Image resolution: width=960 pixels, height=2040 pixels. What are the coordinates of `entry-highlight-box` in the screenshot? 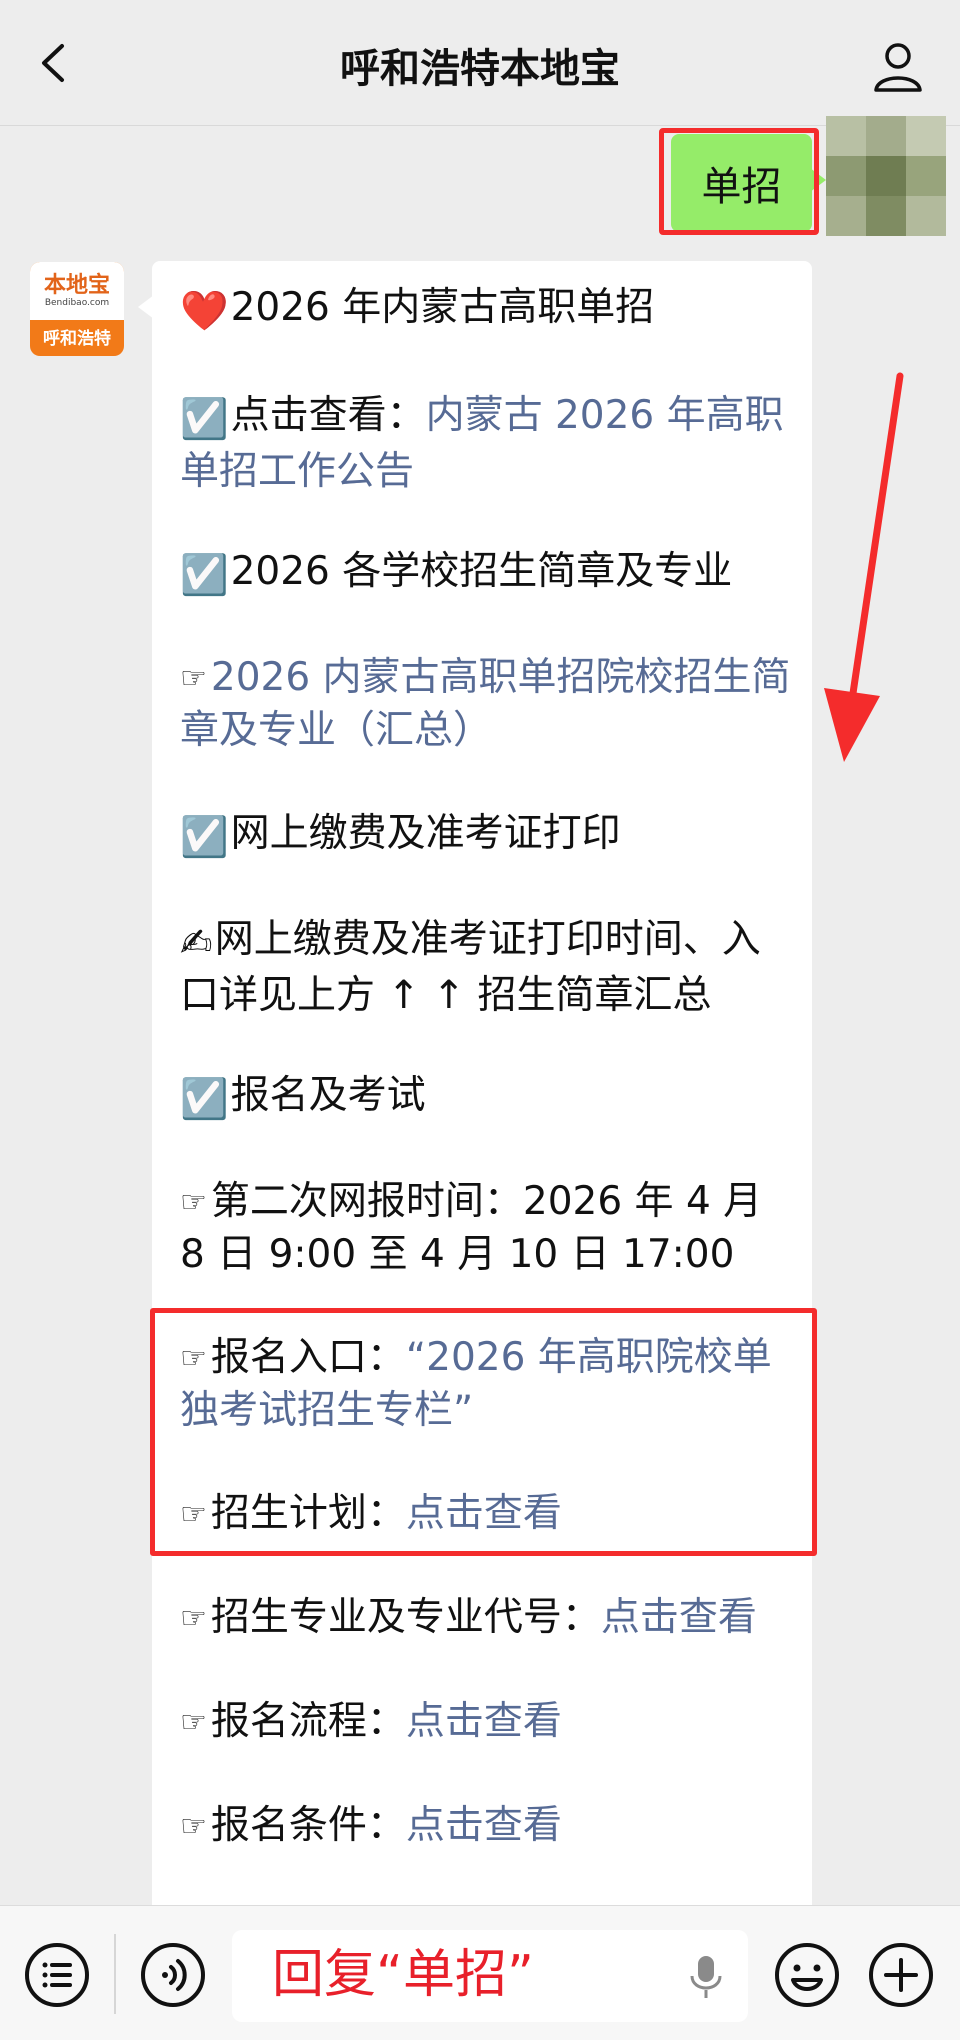 It's located at (483, 1432).